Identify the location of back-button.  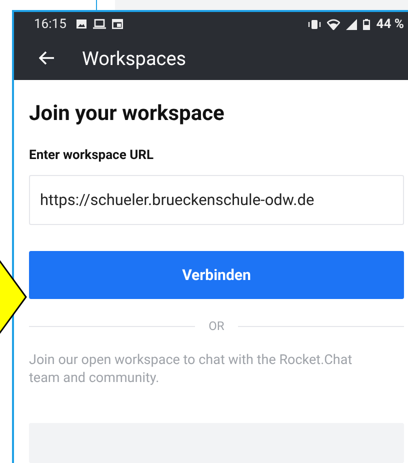
(47, 58).